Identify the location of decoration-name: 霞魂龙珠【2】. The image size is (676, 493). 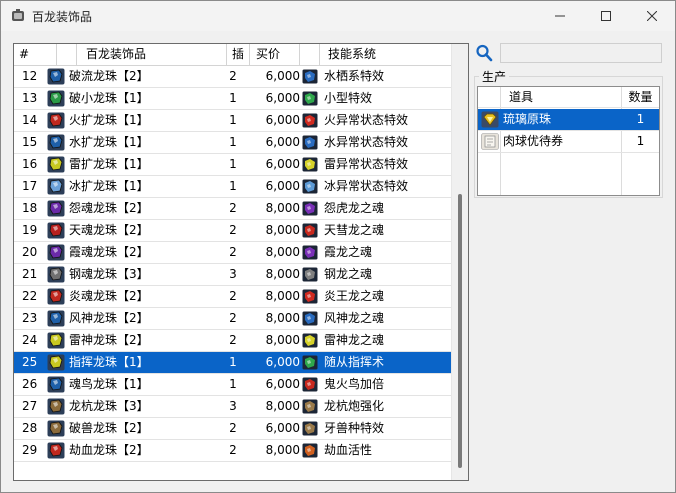
(109, 252).